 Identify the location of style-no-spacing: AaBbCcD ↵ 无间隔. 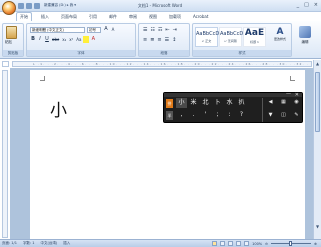
(231, 37).